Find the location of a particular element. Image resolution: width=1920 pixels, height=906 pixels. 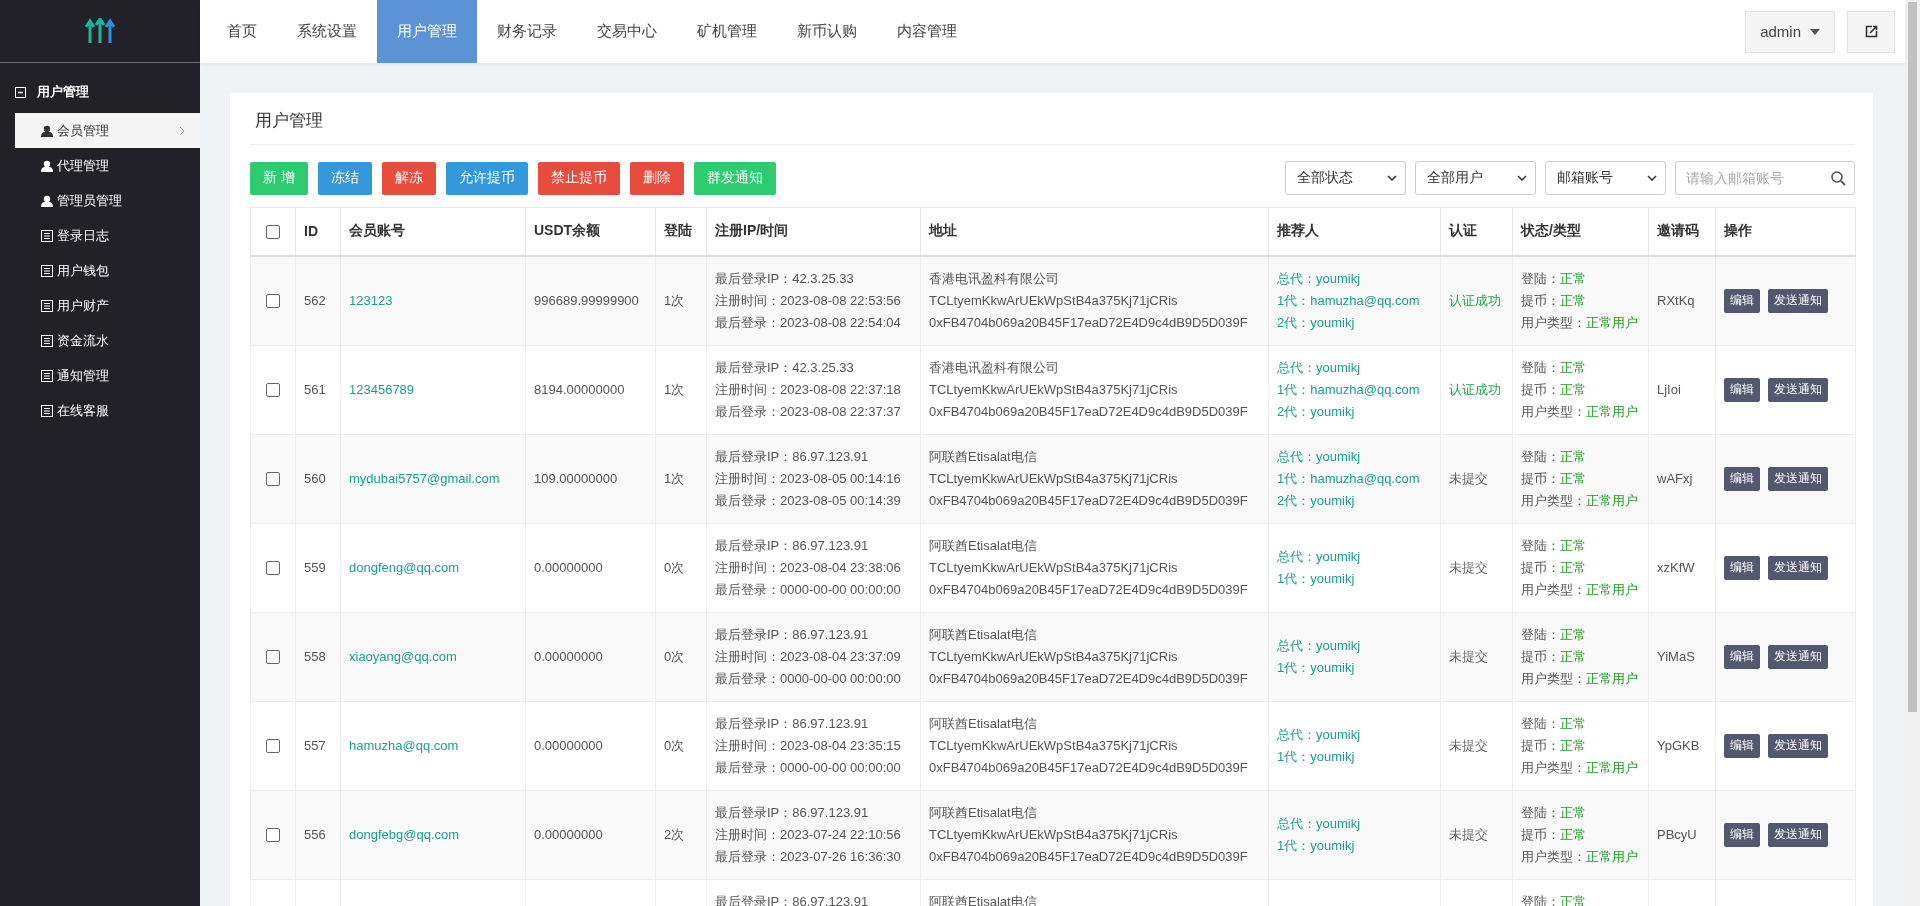

sidebar-item: 用户财产 is located at coordinates (107, 305).